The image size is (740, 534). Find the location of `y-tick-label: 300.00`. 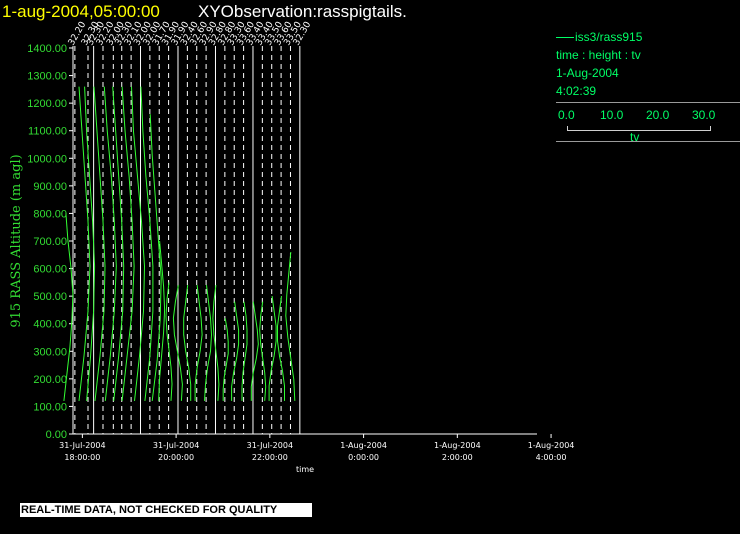

y-tick-label: 300.00 is located at coordinates (50, 352).